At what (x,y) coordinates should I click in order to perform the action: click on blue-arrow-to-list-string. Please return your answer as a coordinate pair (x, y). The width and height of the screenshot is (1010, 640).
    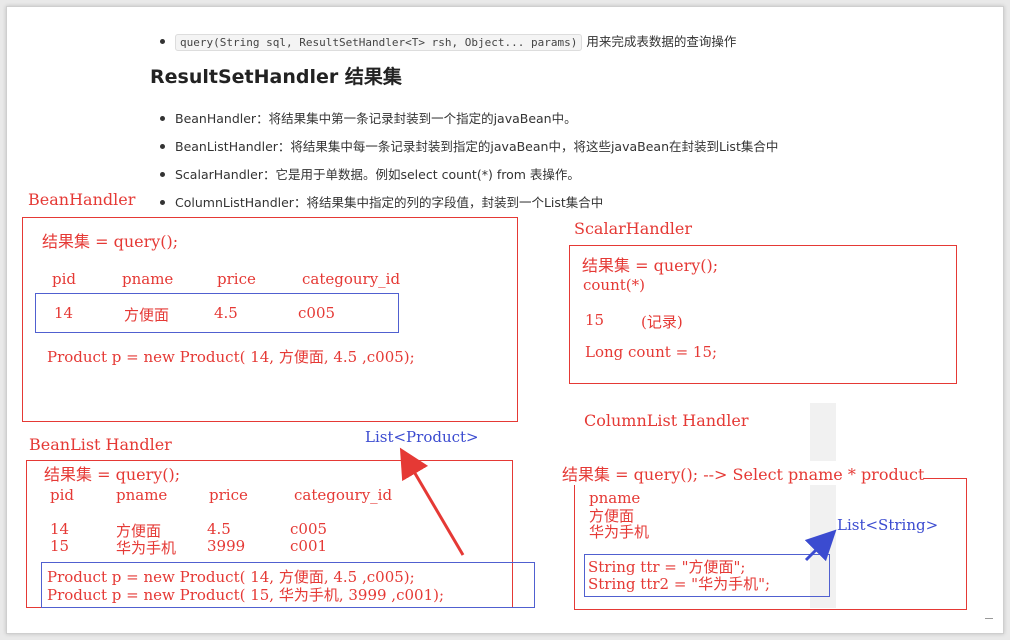
    Looking at the image, I should click on (820, 545).